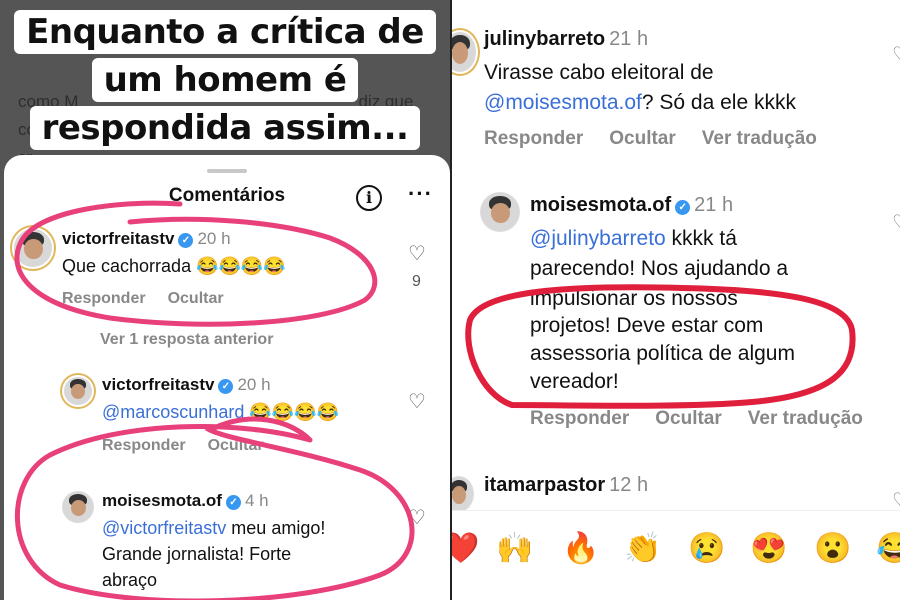 The width and height of the screenshot is (900, 600). Describe the element at coordinates (647, 325) in the screenshot. I see `comment-text-line: projetos! Deve estar com` at that location.